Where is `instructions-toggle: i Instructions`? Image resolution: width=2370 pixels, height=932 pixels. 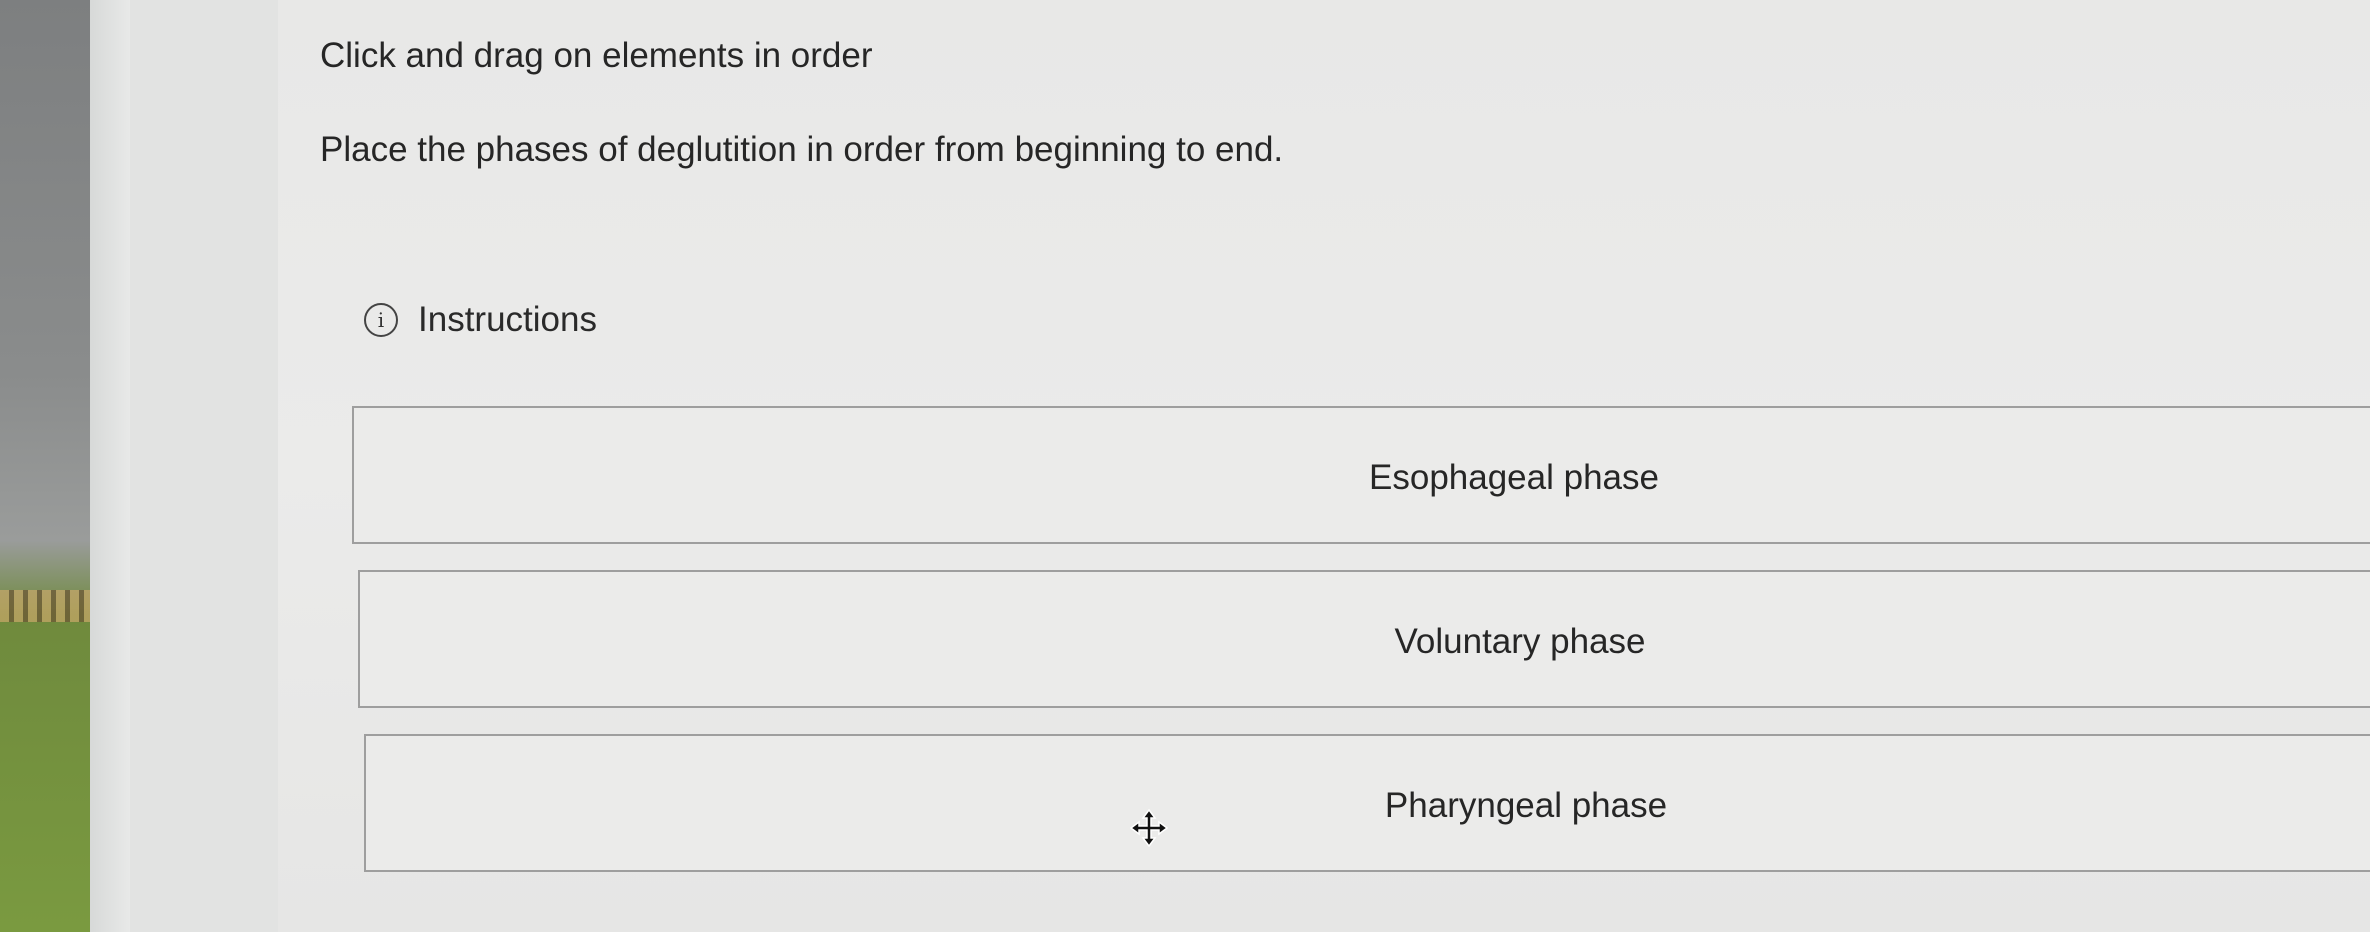 instructions-toggle: i Instructions is located at coordinates (480, 320).